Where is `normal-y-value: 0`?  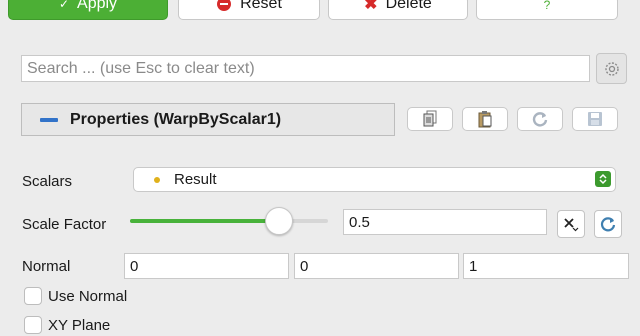
normal-y-value: 0 is located at coordinates (304, 266).